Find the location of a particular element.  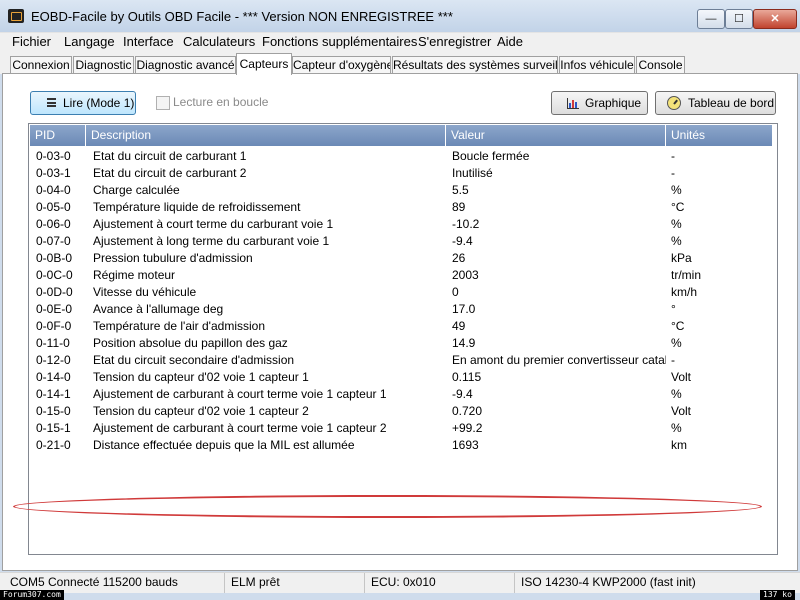

app-car-icon is located at coordinates (16, 16).